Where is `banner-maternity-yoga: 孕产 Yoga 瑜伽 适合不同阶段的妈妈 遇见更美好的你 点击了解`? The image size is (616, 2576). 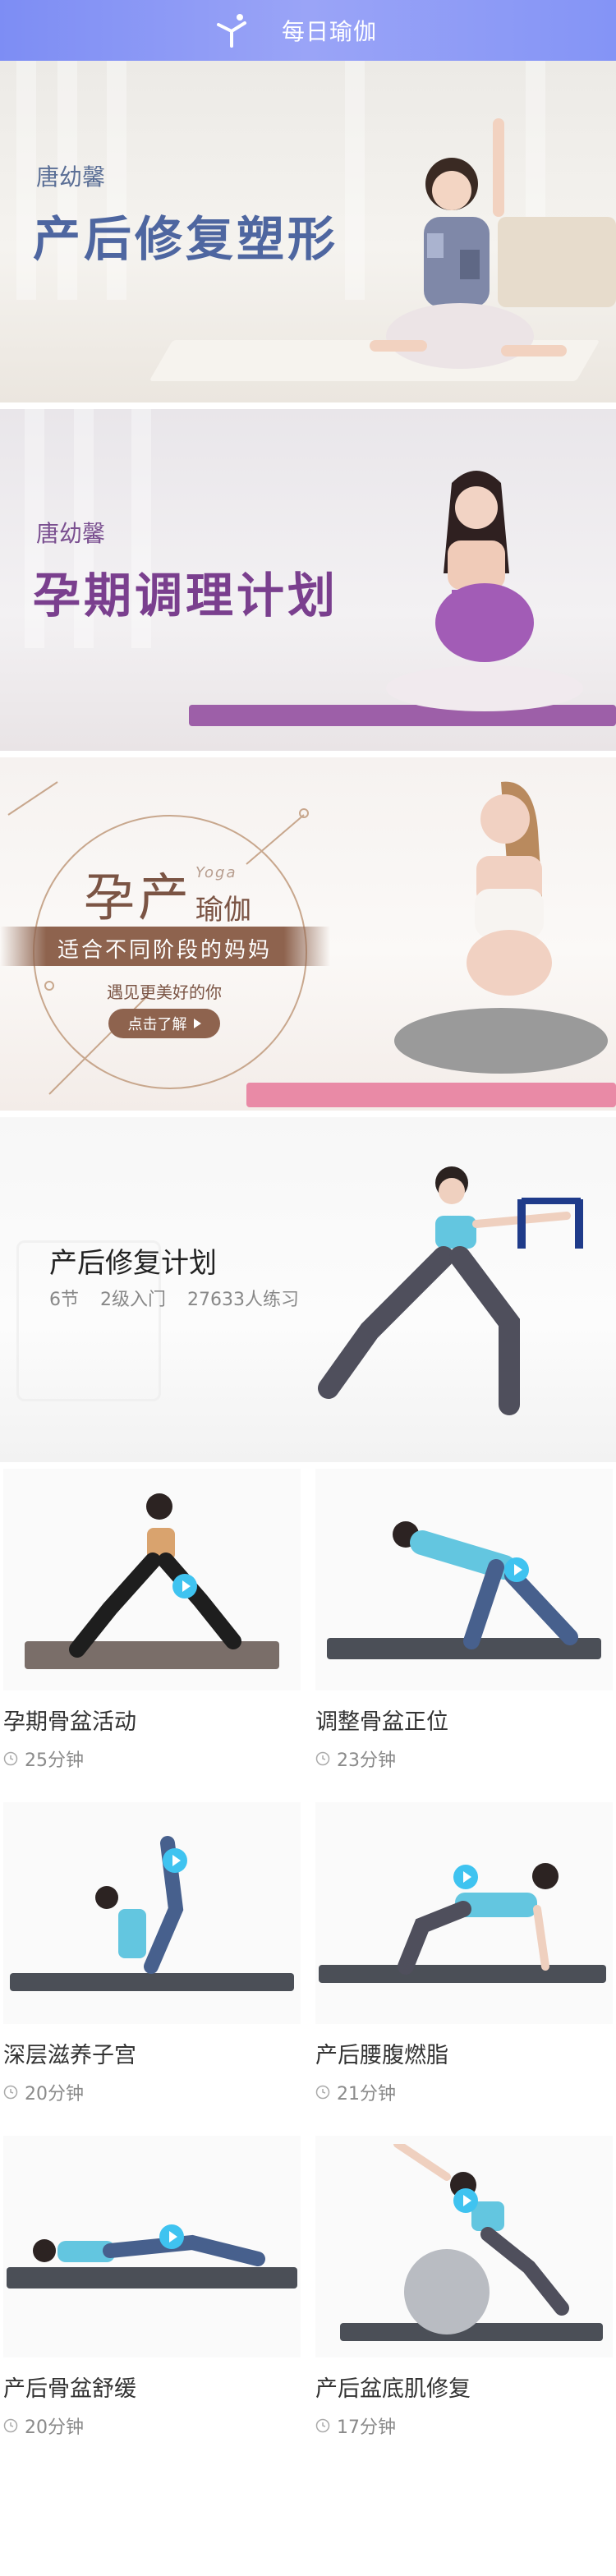 banner-maternity-yoga: 孕产 Yoga 瑜伽 适合不同阶段的妈妈 遇见更美好的你 点击了解 is located at coordinates (308, 934).